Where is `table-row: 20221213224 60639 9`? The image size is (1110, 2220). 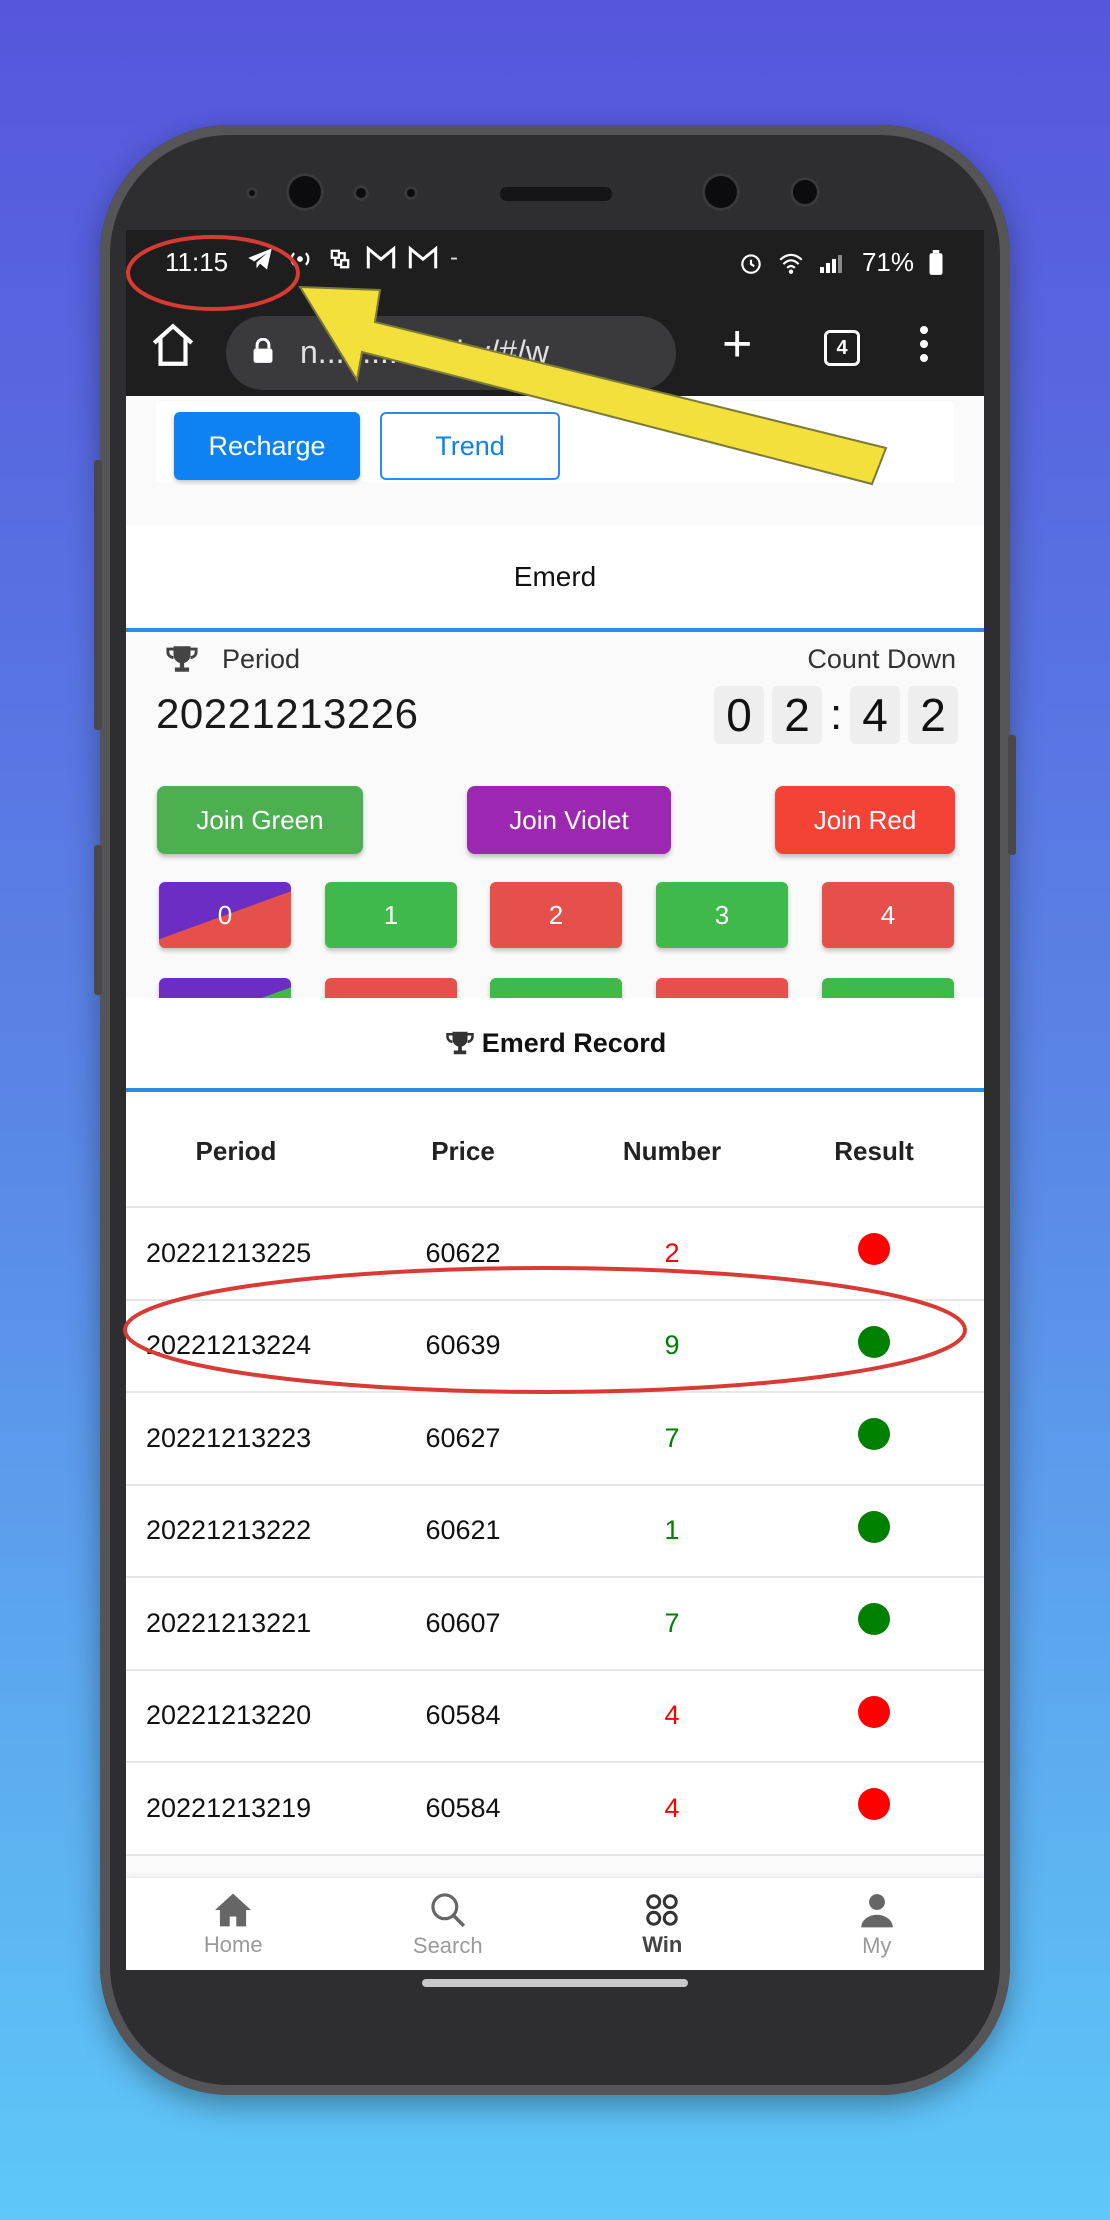
table-row: 20221213224 60639 9 is located at coordinates (555, 1347).